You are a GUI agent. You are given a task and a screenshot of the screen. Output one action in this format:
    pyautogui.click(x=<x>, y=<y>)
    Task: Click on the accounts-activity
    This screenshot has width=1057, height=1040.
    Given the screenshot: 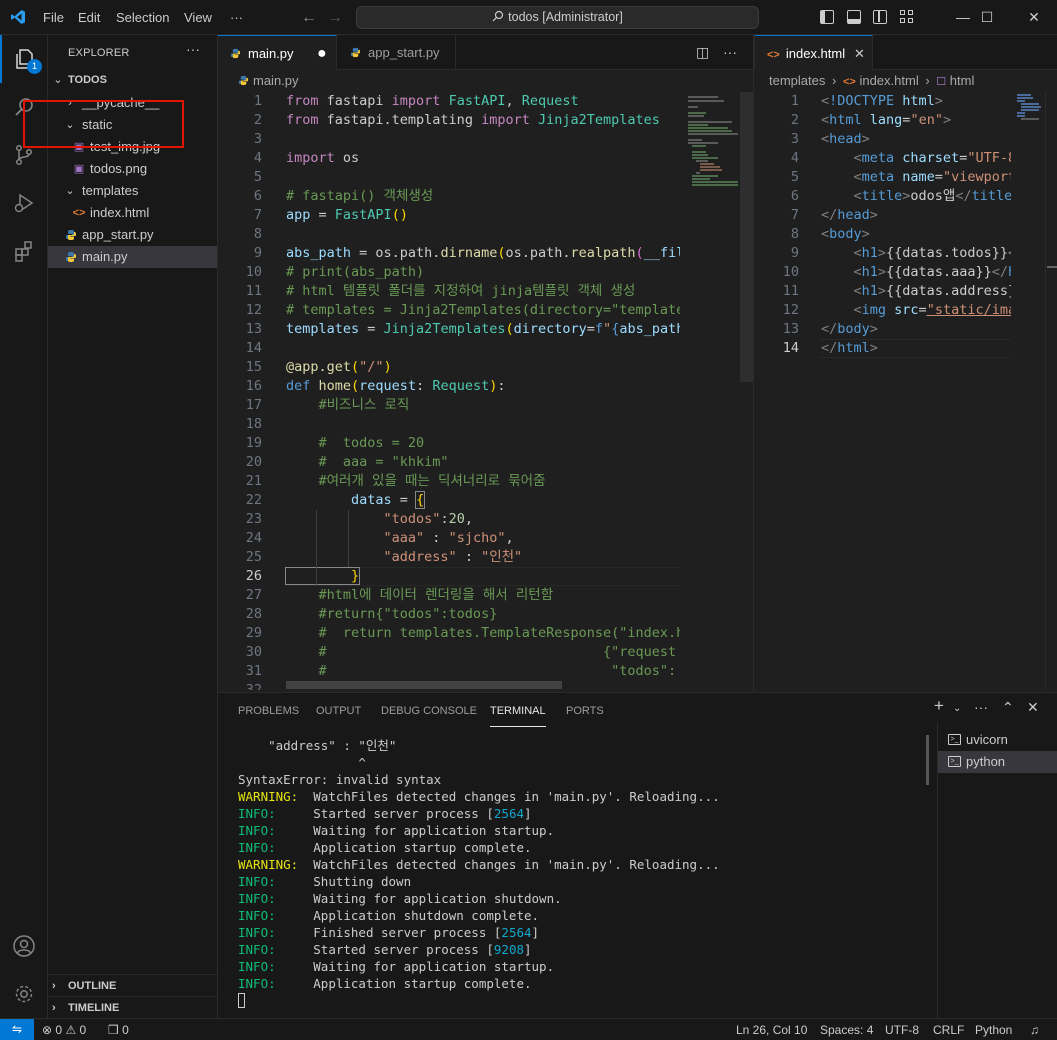 What is the action you would take?
    pyautogui.click(x=24, y=946)
    